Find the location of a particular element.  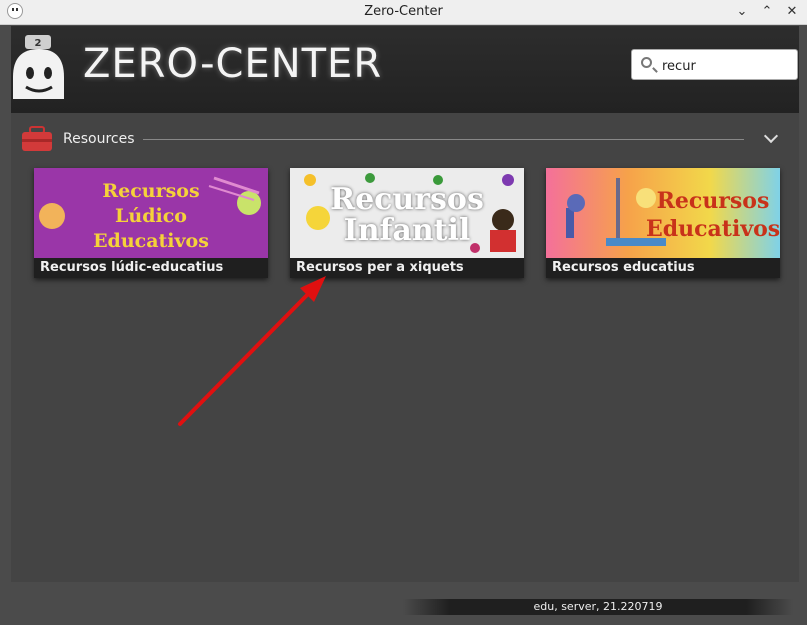

search-box is located at coordinates (714, 64).